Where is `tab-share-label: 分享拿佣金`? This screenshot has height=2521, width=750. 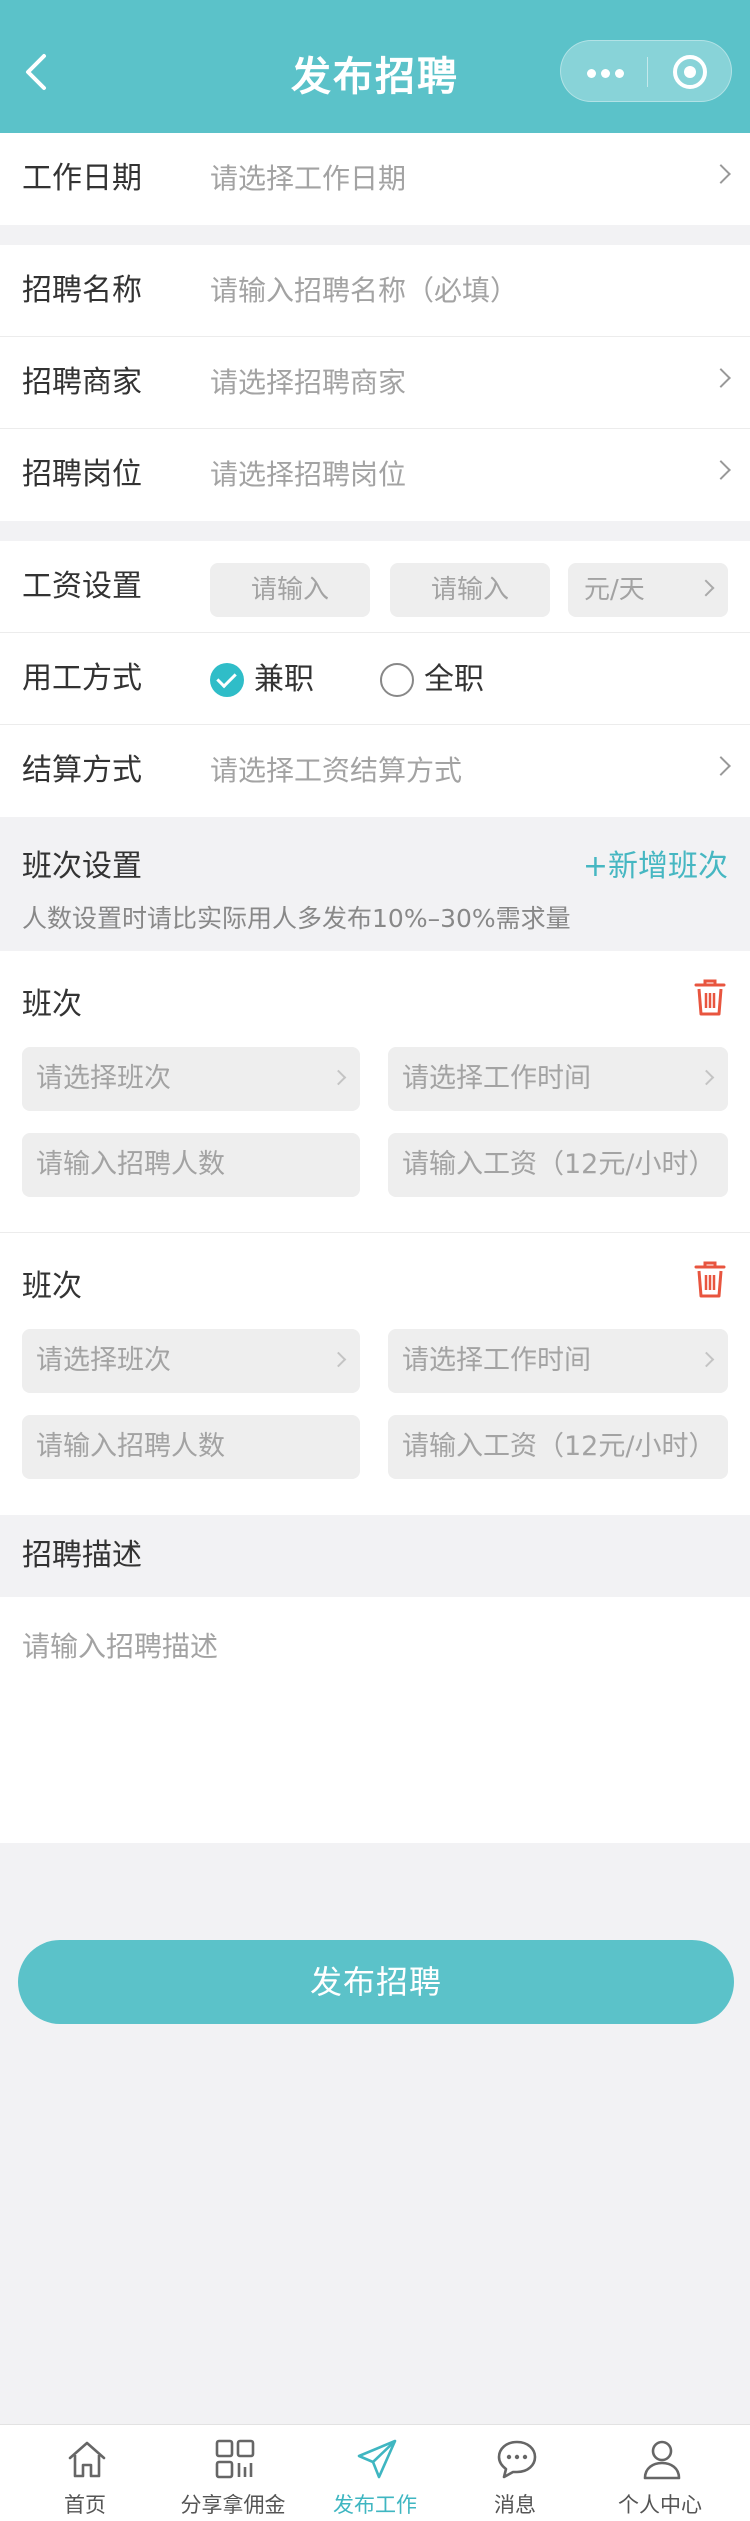
tab-share-label: 分享拿佣金 is located at coordinates (233, 2505).